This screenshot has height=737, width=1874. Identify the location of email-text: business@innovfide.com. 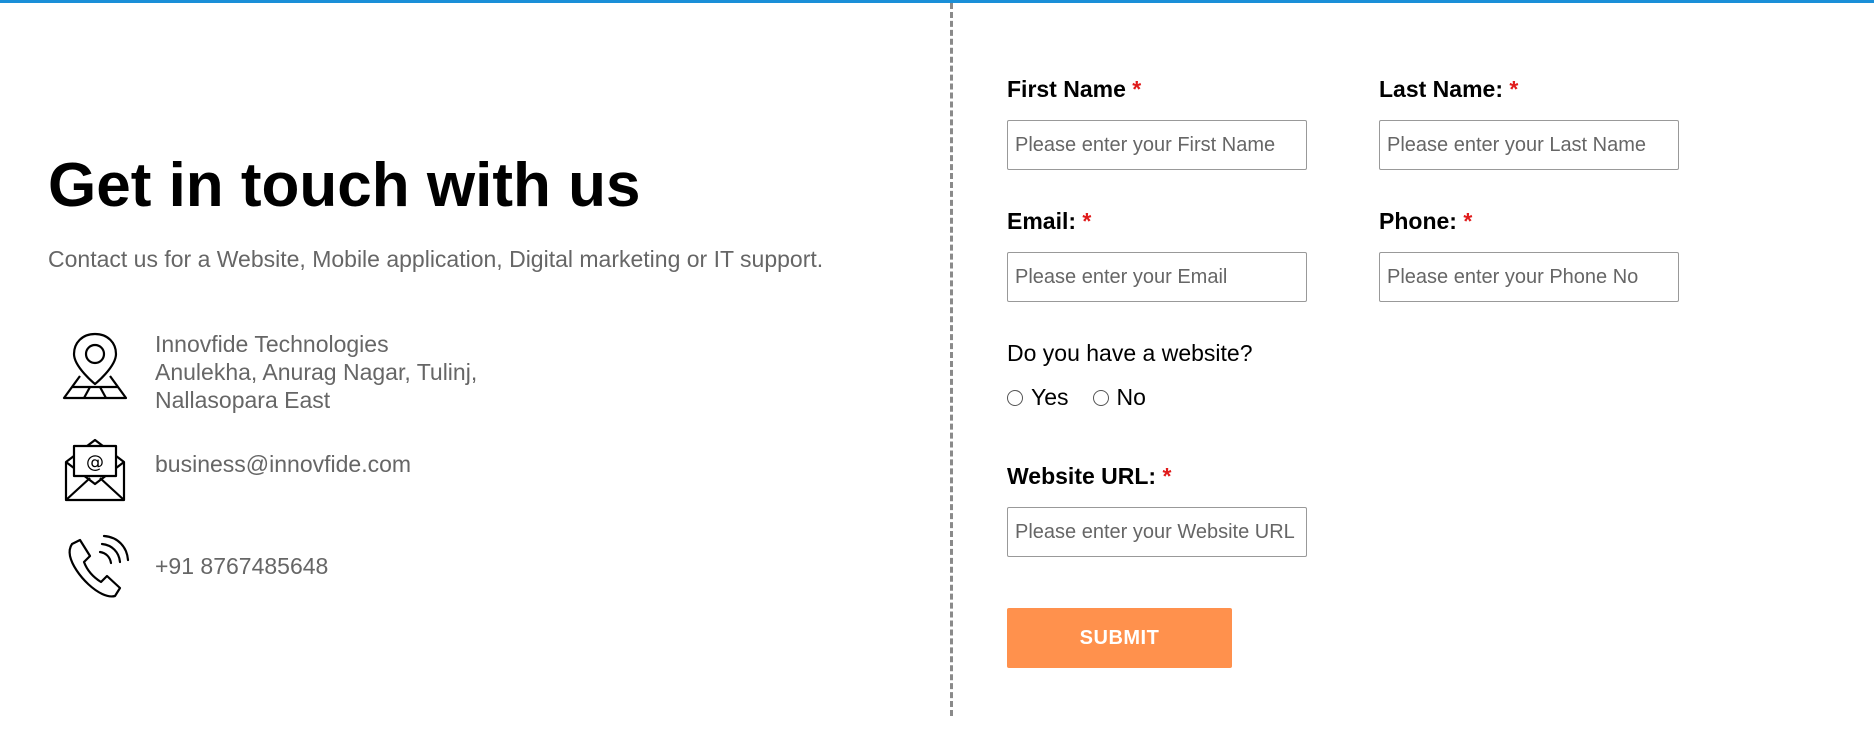
(283, 464).